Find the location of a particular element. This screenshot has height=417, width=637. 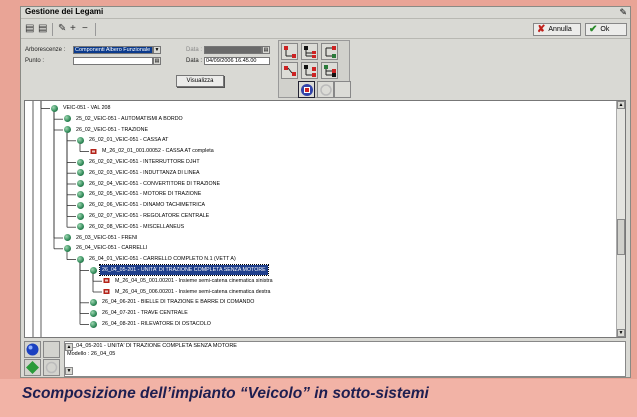

tree-row-label: 26_04_07-201 - TRAVE CENTRALE is located at coordinates (145, 313).